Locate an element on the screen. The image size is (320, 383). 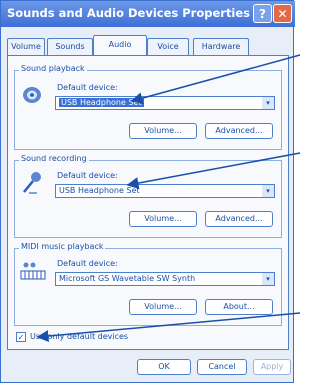
arrow-playback-device is located at coordinates (215, 79).